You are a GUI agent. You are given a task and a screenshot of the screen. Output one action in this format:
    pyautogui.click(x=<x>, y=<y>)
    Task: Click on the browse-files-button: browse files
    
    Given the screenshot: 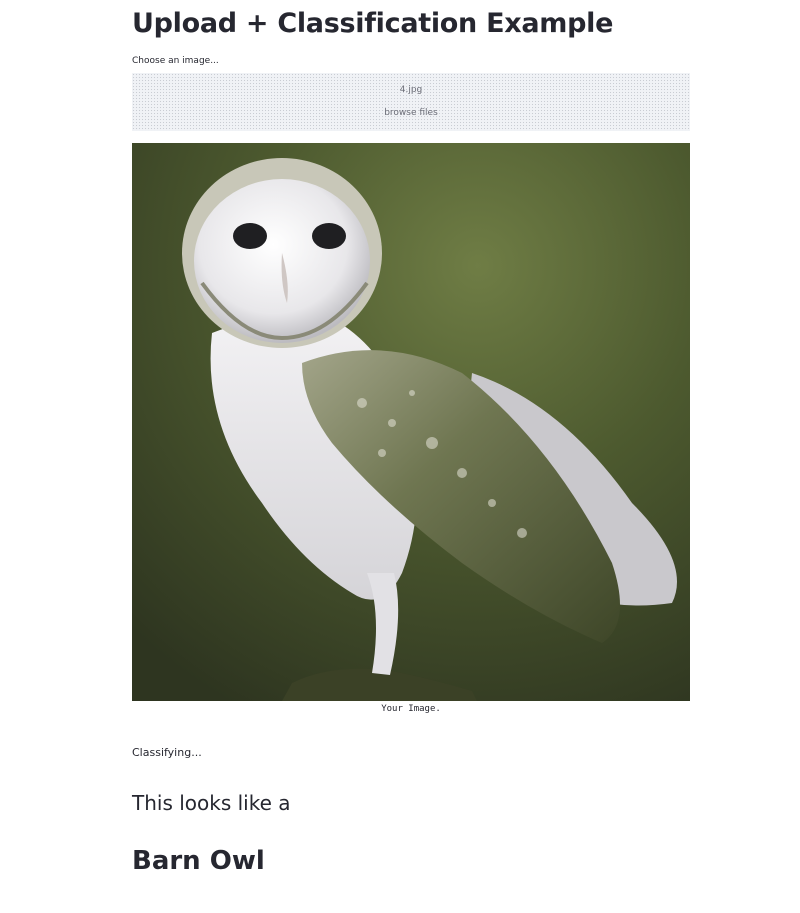 What is the action you would take?
    pyautogui.click(x=411, y=113)
    